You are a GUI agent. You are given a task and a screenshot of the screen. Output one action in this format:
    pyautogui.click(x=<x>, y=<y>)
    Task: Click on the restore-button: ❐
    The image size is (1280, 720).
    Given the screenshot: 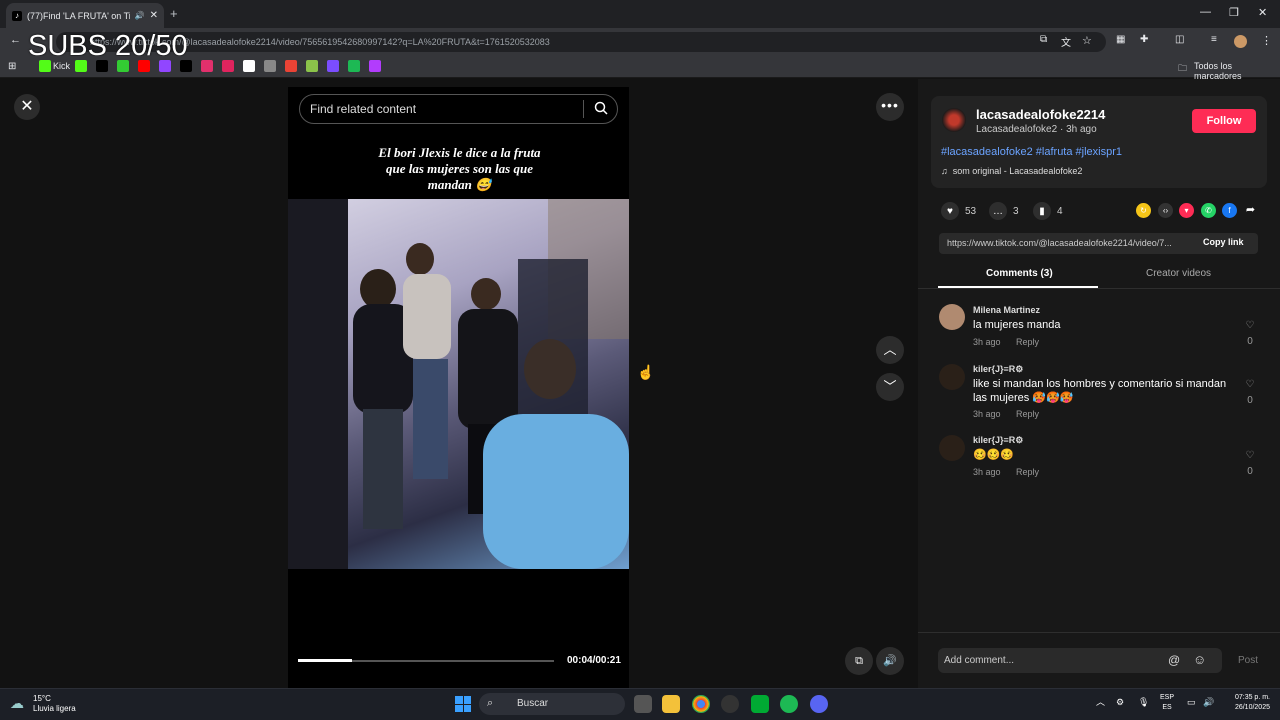 What is the action you would take?
    pyautogui.click(x=1234, y=12)
    